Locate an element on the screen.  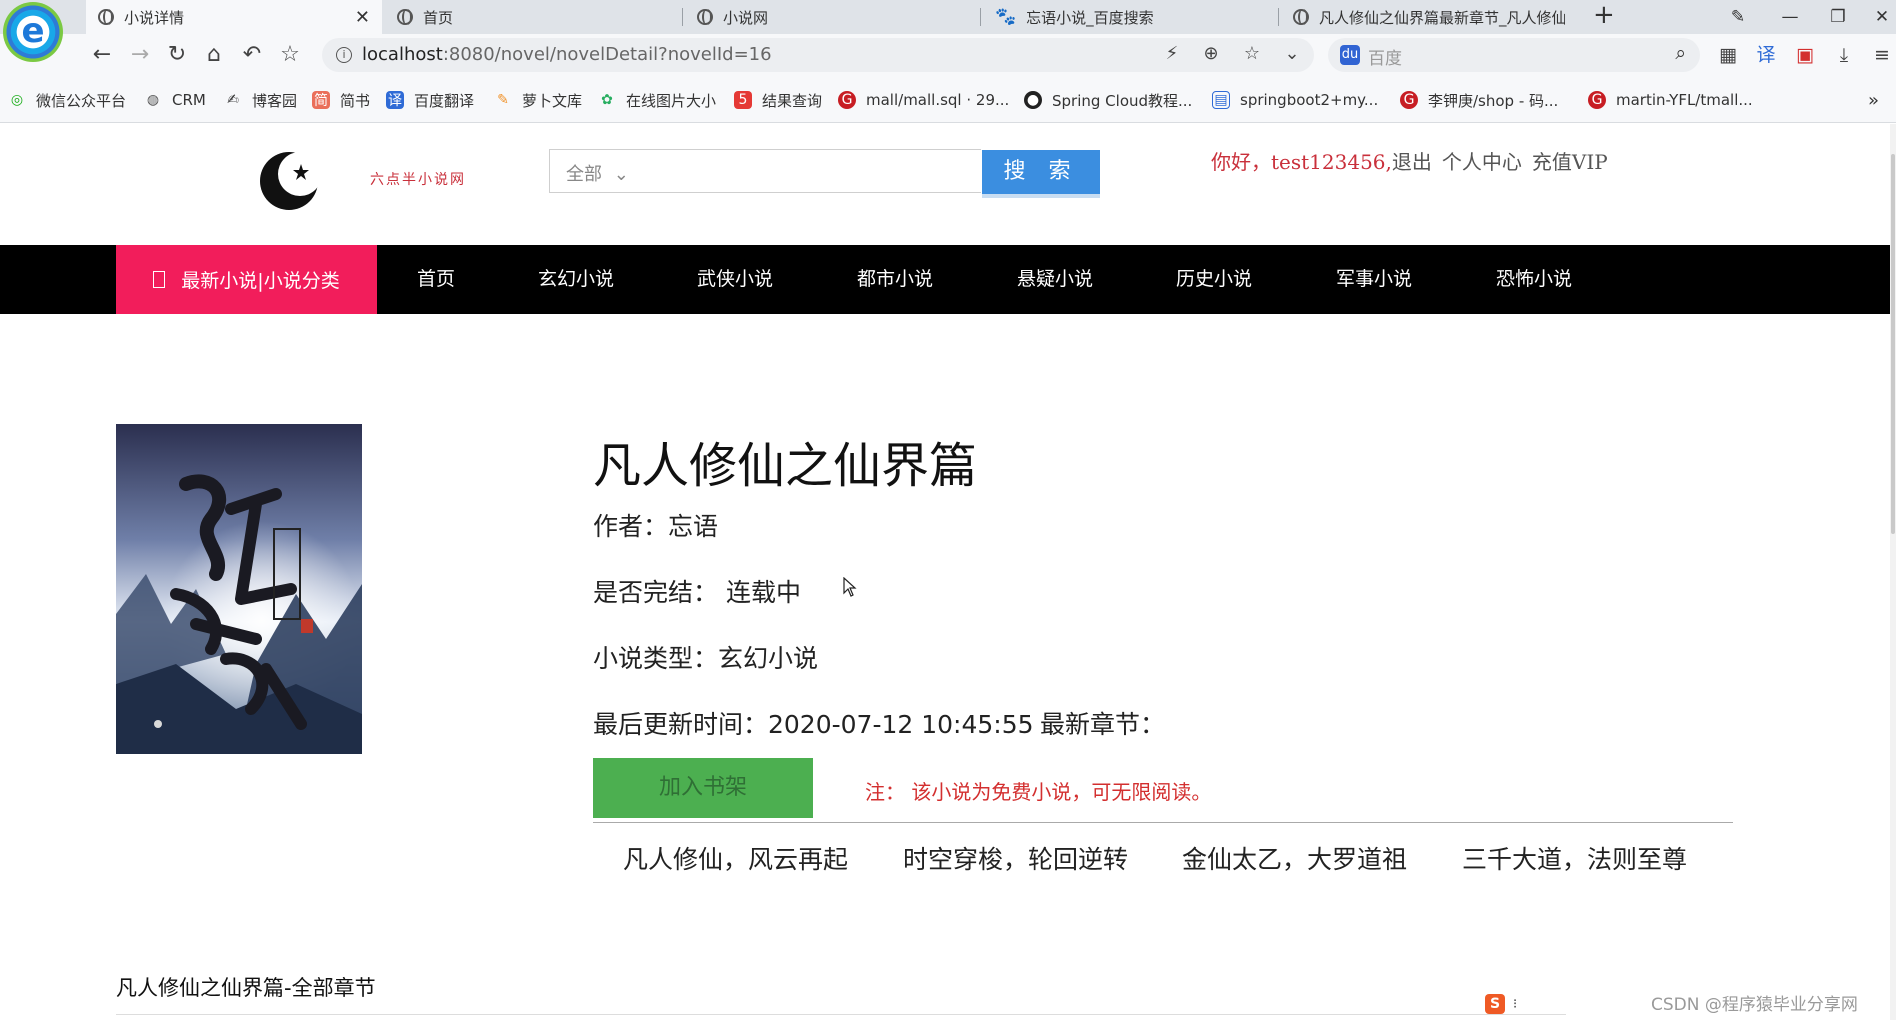
info-icon: i is located at coordinates (344, 55).